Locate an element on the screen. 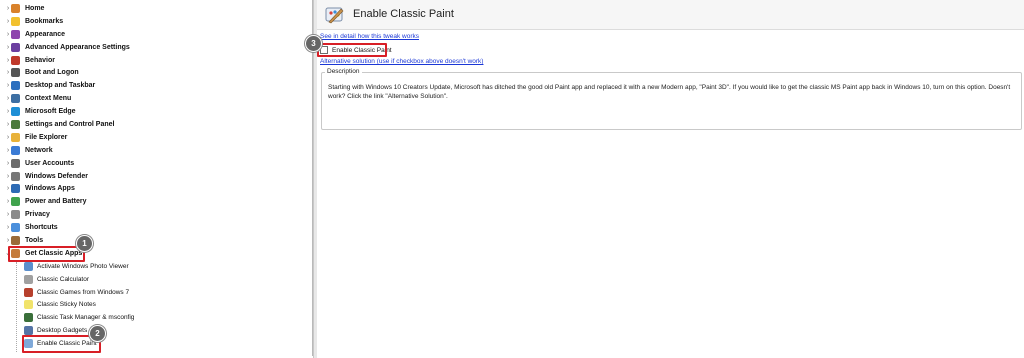  user-accounts-icon is located at coordinates (15, 163).